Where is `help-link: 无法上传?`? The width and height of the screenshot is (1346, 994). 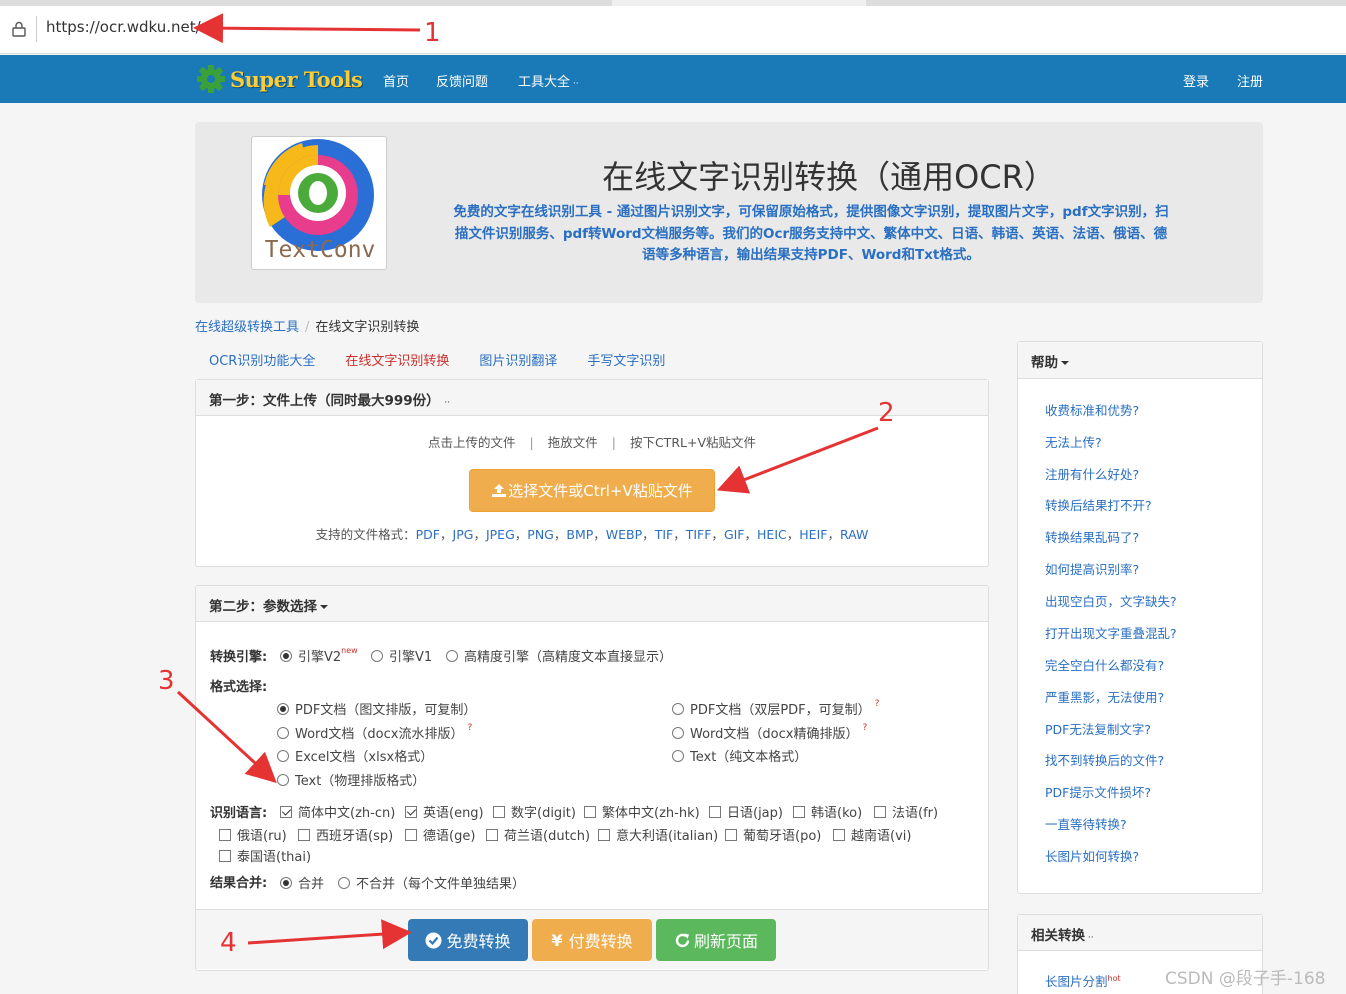 help-link: 无法上传? is located at coordinates (1073, 441).